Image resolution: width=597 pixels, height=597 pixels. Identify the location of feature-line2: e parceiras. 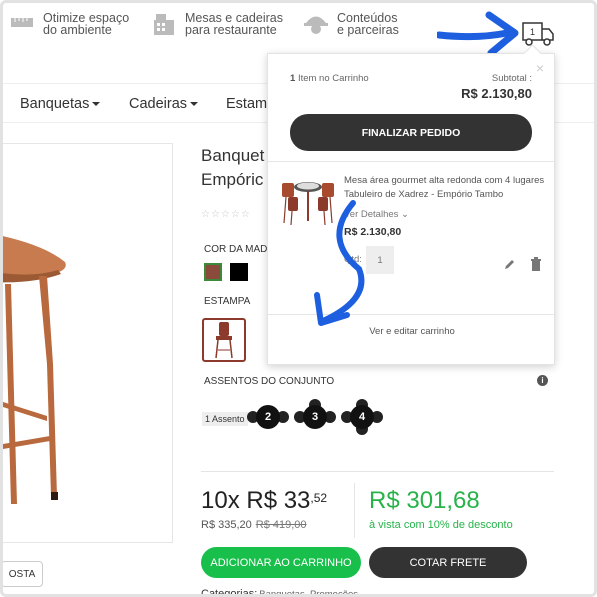
(368, 30).